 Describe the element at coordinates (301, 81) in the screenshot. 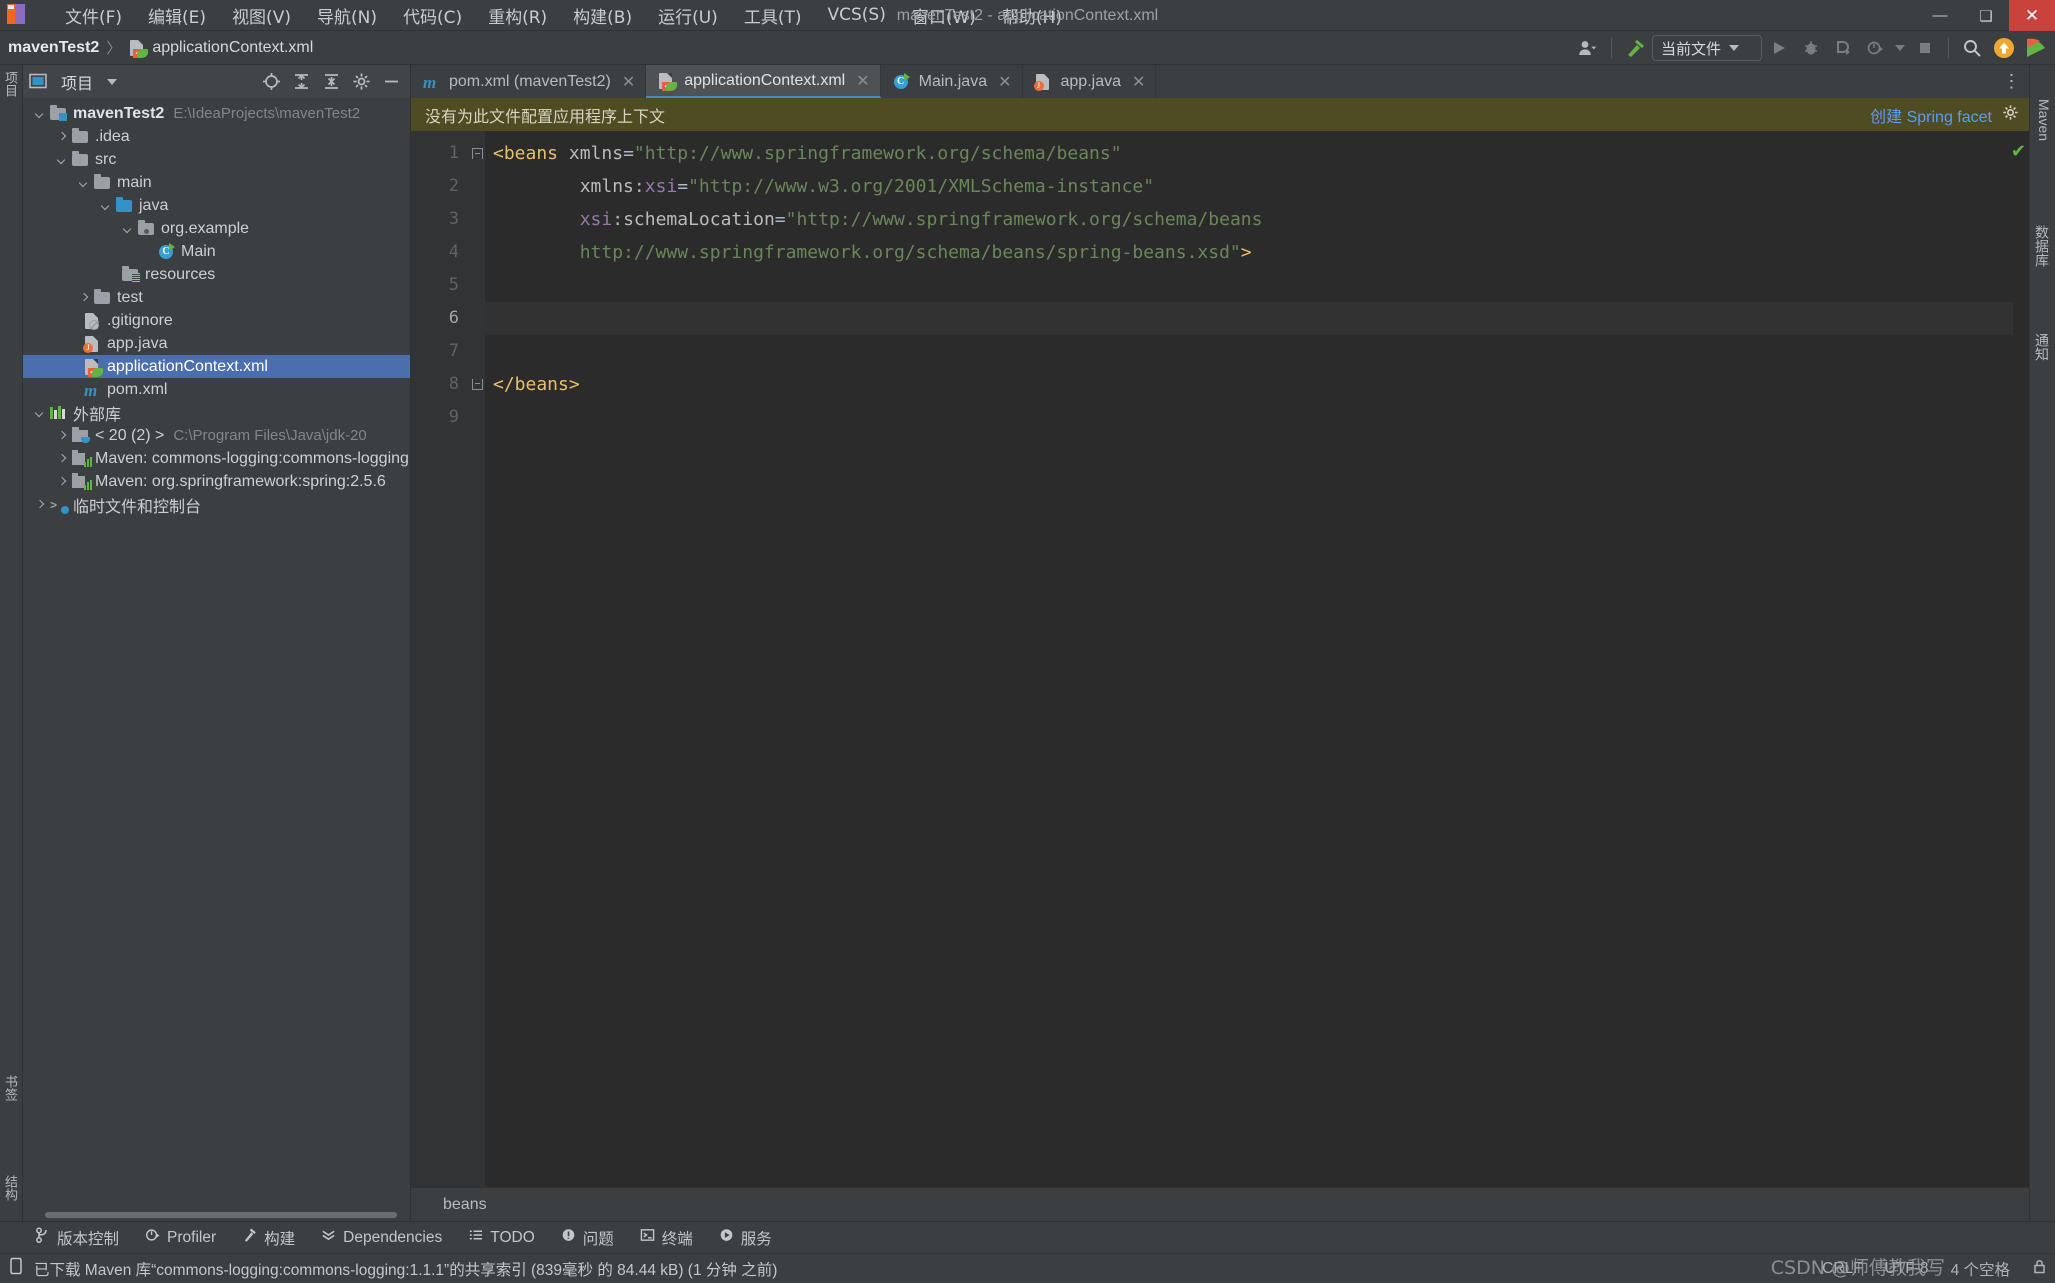

I see `expand-all-icon` at that location.